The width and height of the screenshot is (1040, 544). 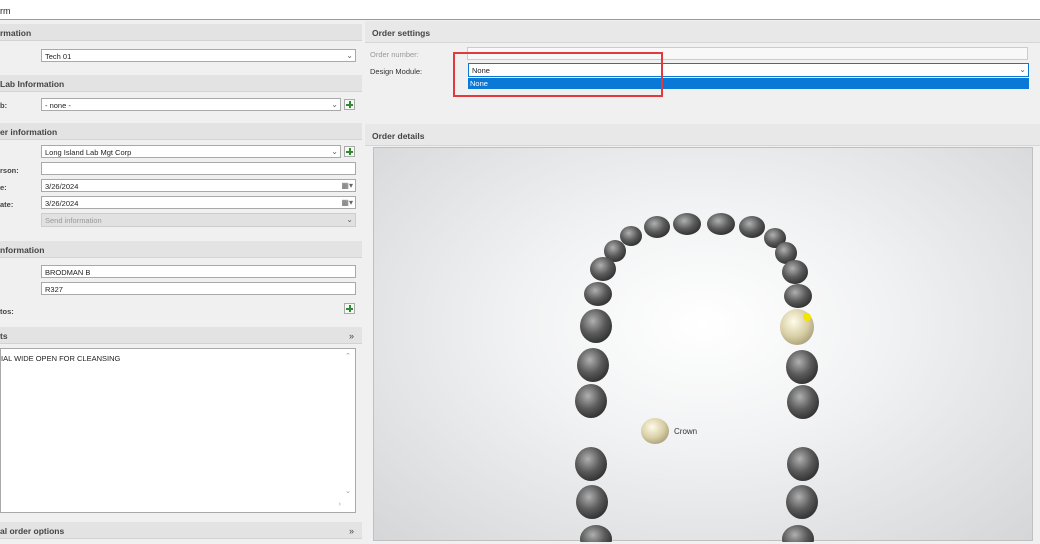 I want to click on order-settings-header: Order settings, so click(x=702, y=32).